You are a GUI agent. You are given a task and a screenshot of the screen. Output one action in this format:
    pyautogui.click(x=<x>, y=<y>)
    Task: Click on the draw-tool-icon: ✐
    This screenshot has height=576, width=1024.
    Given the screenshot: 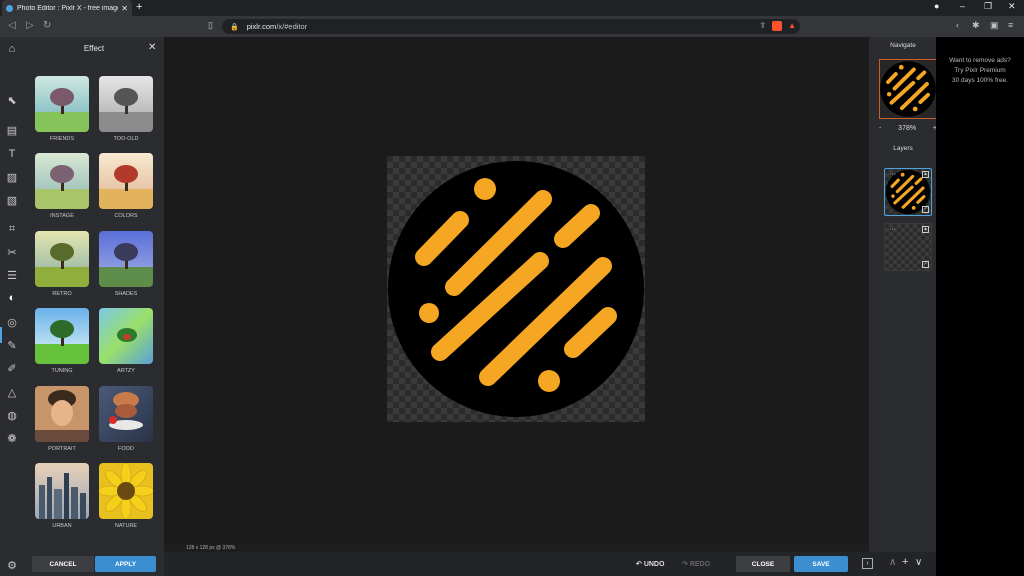 What is the action you would take?
    pyautogui.click(x=12, y=368)
    